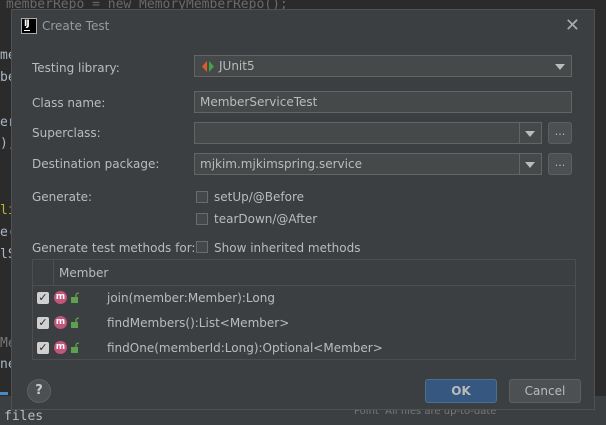  I want to click on class-name-label: Class name:, so click(69, 103).